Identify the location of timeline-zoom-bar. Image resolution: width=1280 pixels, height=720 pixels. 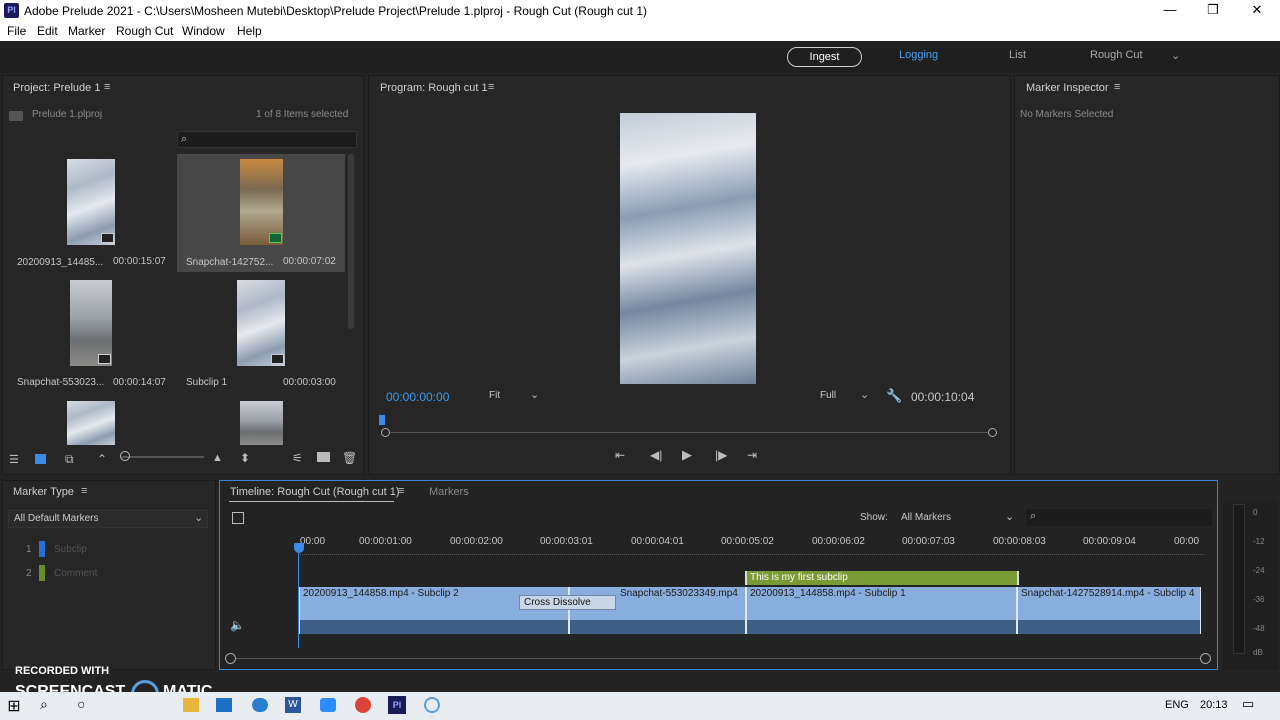
(718, 658).